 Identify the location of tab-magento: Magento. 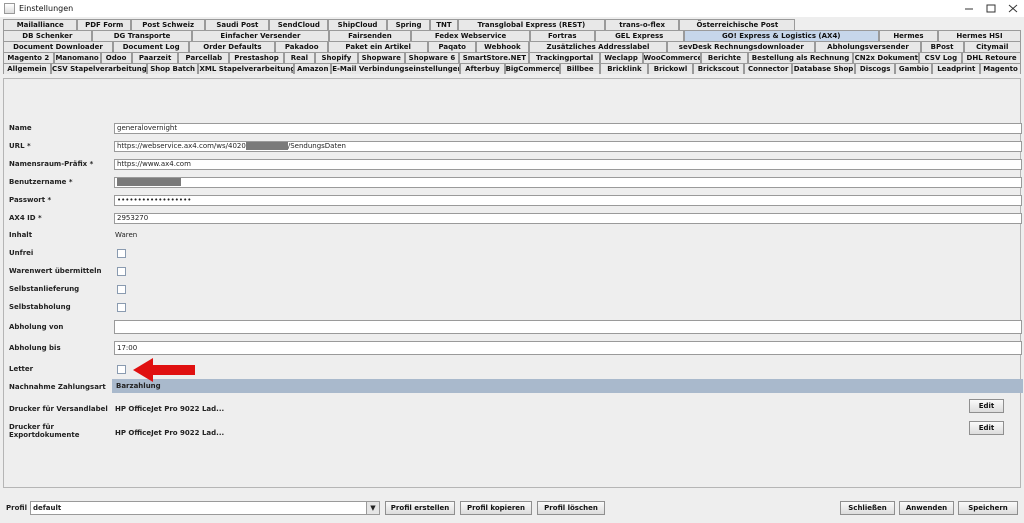
(1000, 68).